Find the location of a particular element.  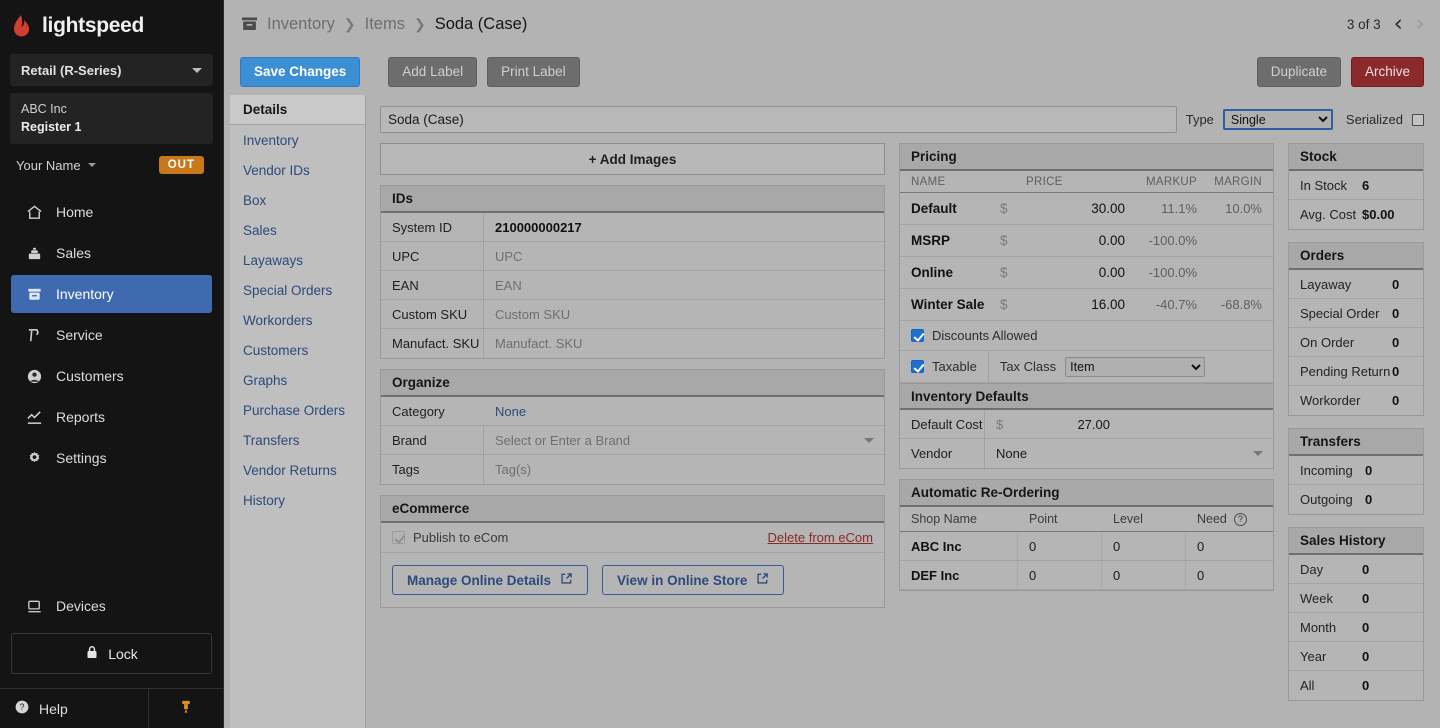

sidebar-item-inventory: Inventory is located at coordinates (111, 294).